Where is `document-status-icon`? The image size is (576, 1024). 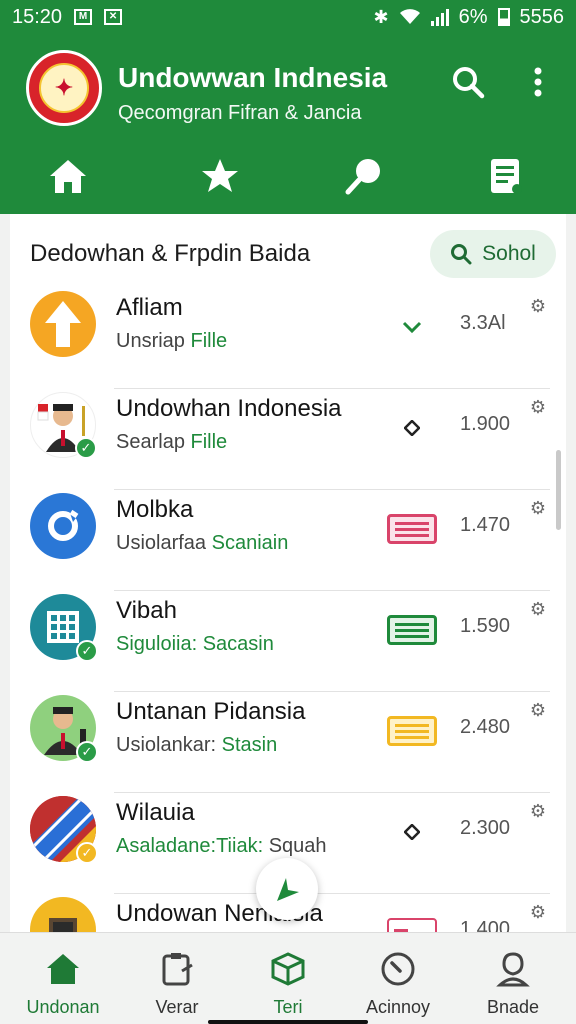 document-status-icon is located at coordinates (412, 925).